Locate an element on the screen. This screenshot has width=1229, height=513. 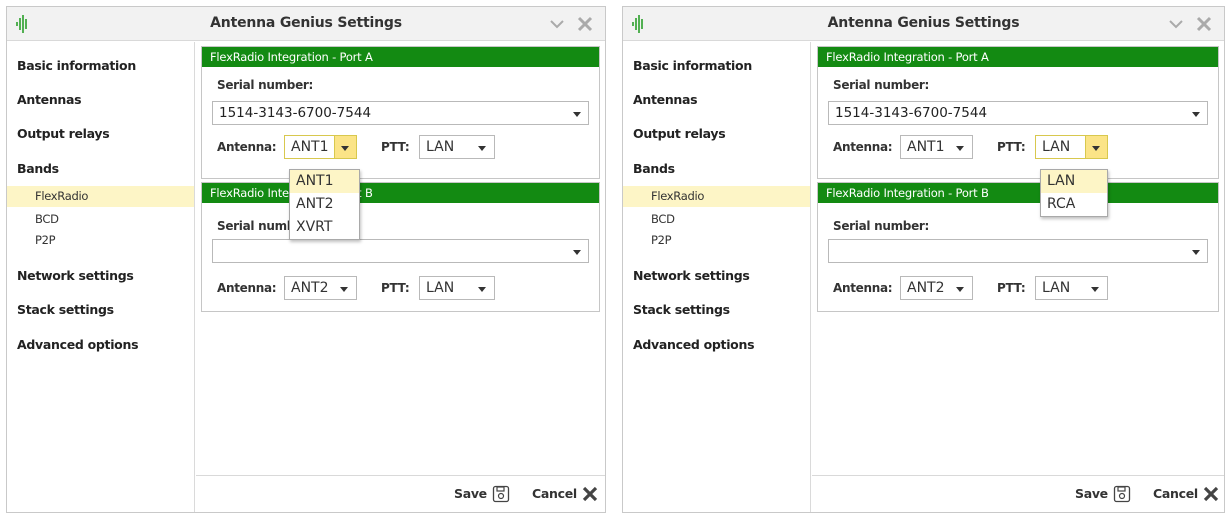
dropdown-option-rca: RCA is located at coordinates (1074, 204).